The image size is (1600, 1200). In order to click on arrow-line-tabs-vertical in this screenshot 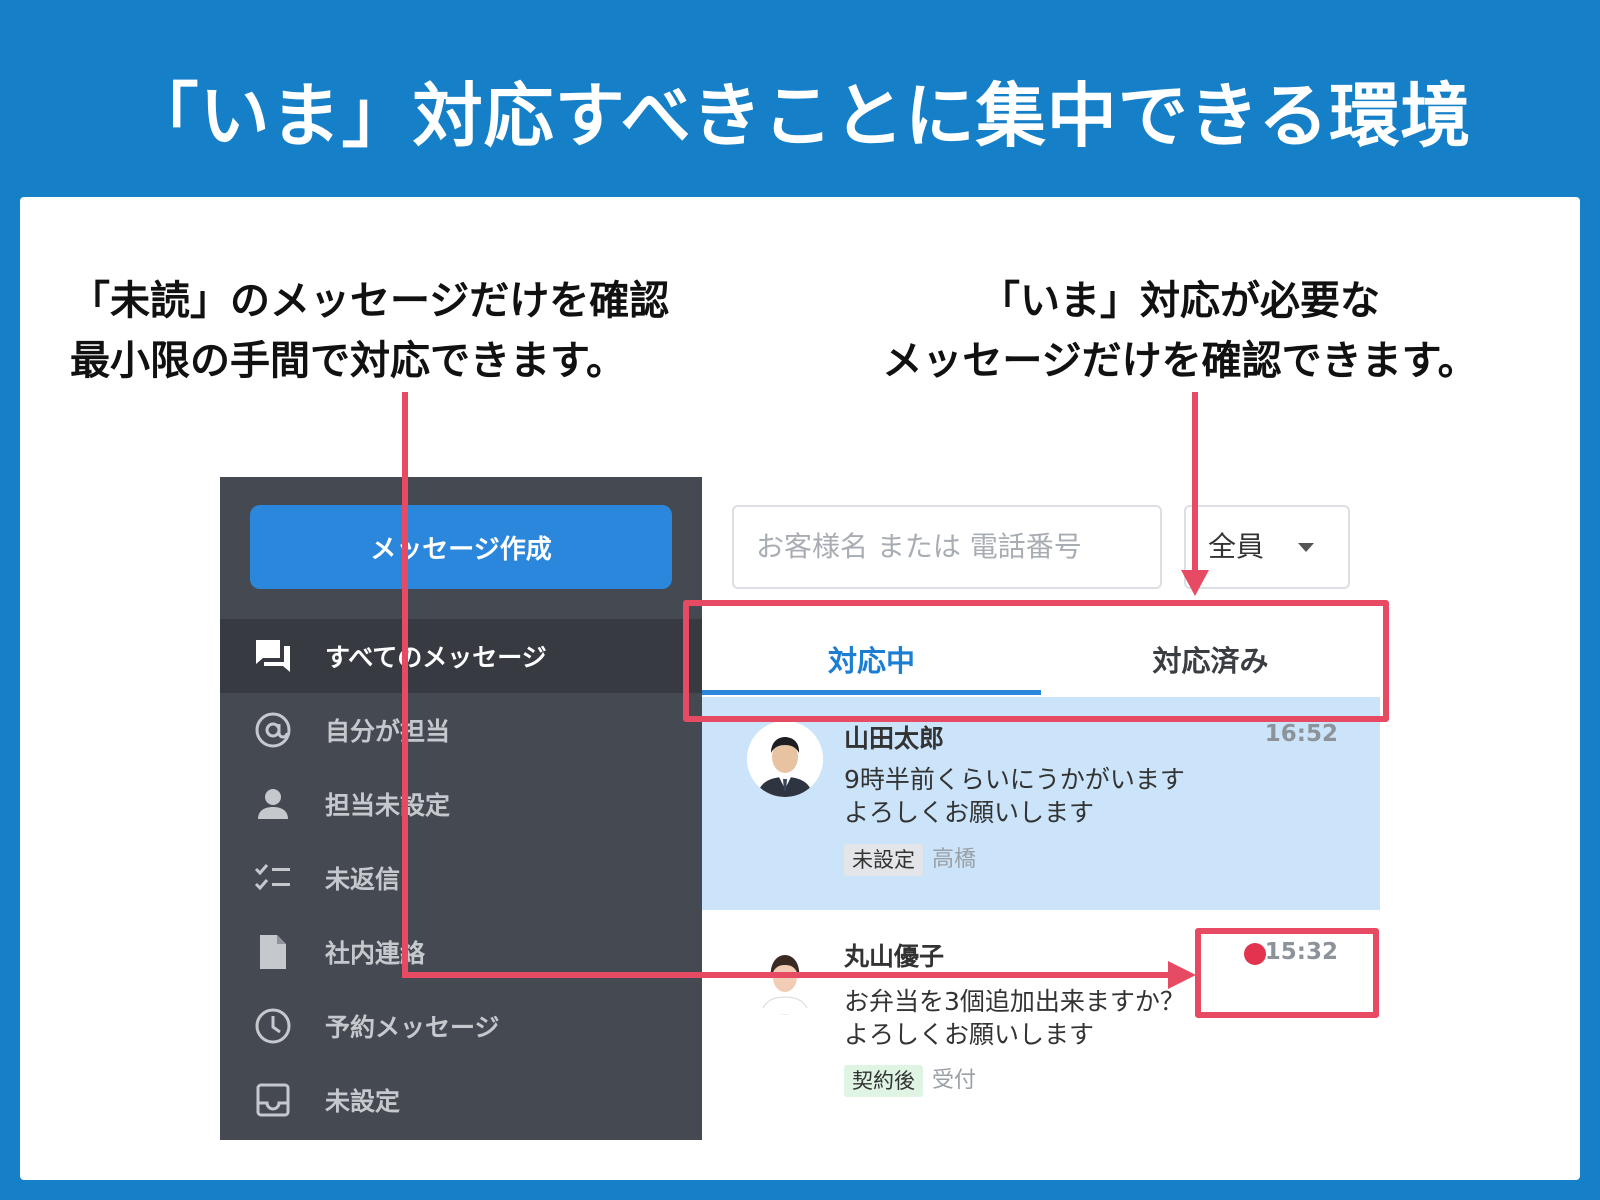, I will do `click(1195, 482)`.